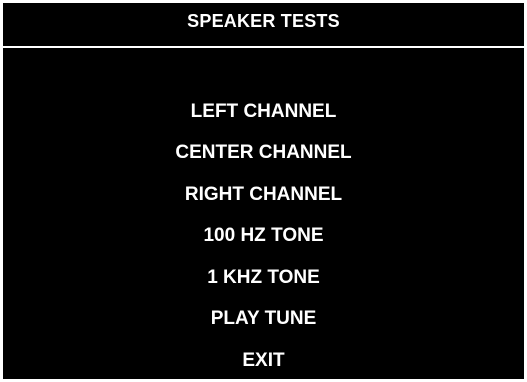  What do you see at coordinates (263, 47) in the screenshot?
I see `title-divider` at bounding box center [263, 47].